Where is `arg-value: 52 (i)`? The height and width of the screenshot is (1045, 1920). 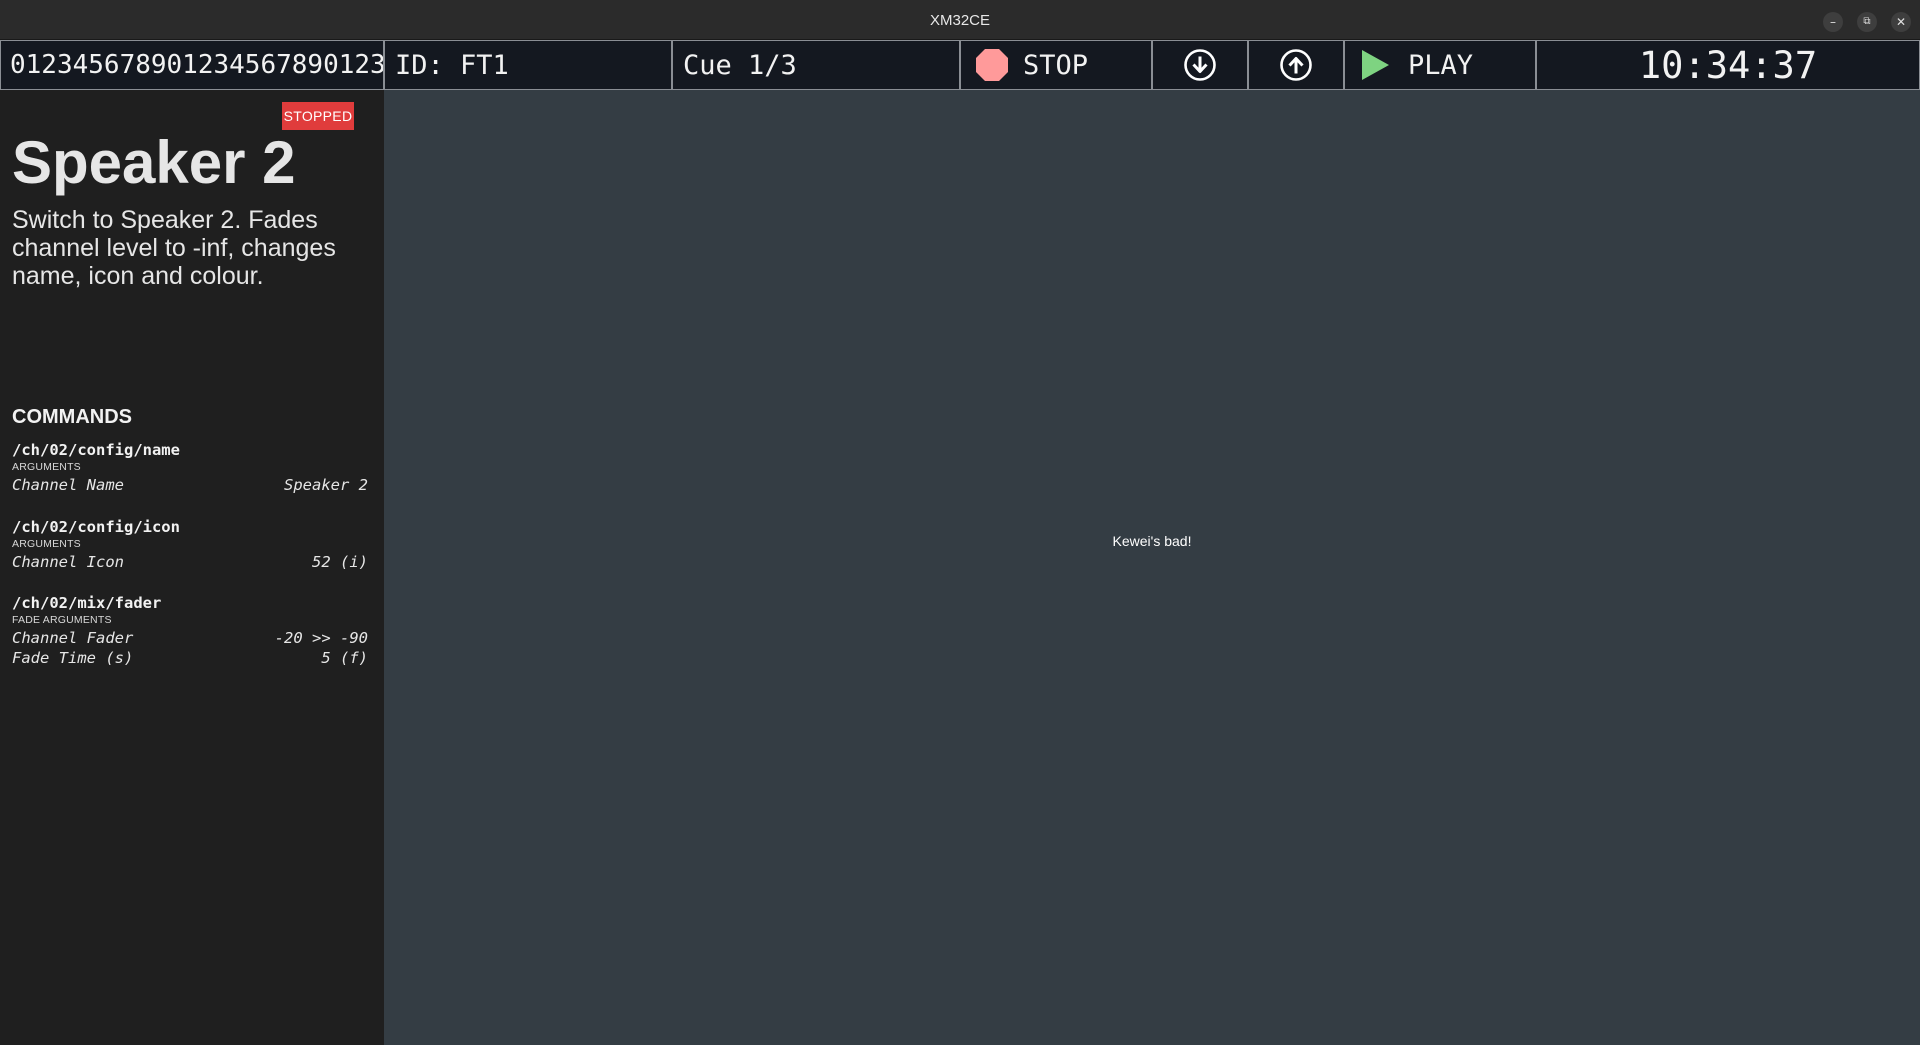 arg-value: 52 (i) is located at coordinates (340, 562).